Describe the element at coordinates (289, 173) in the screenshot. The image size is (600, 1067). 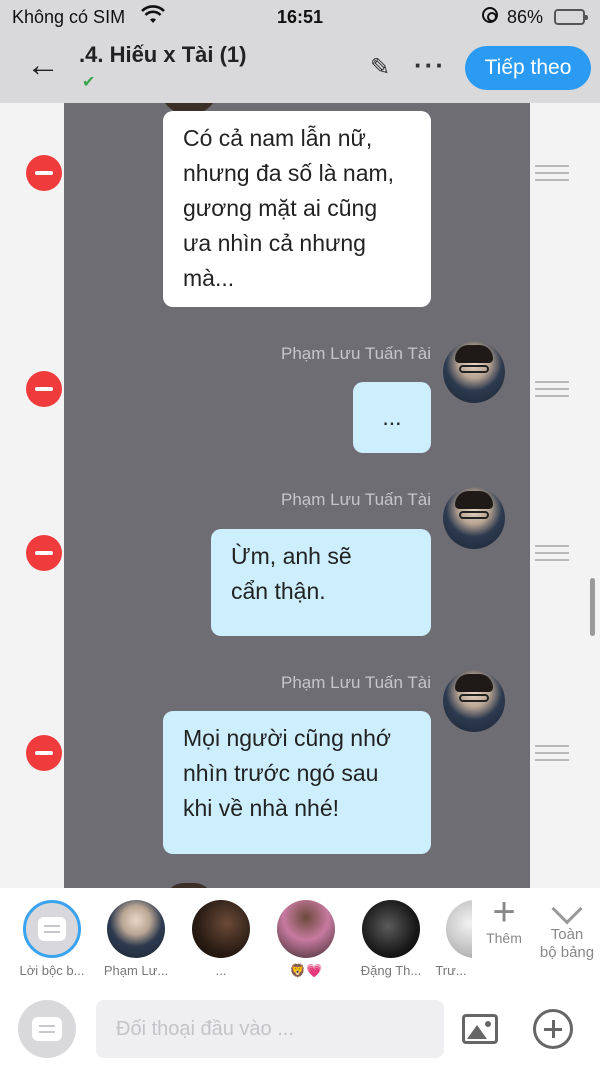
I see `message-line: nhưng đa số là nam,` at that location.